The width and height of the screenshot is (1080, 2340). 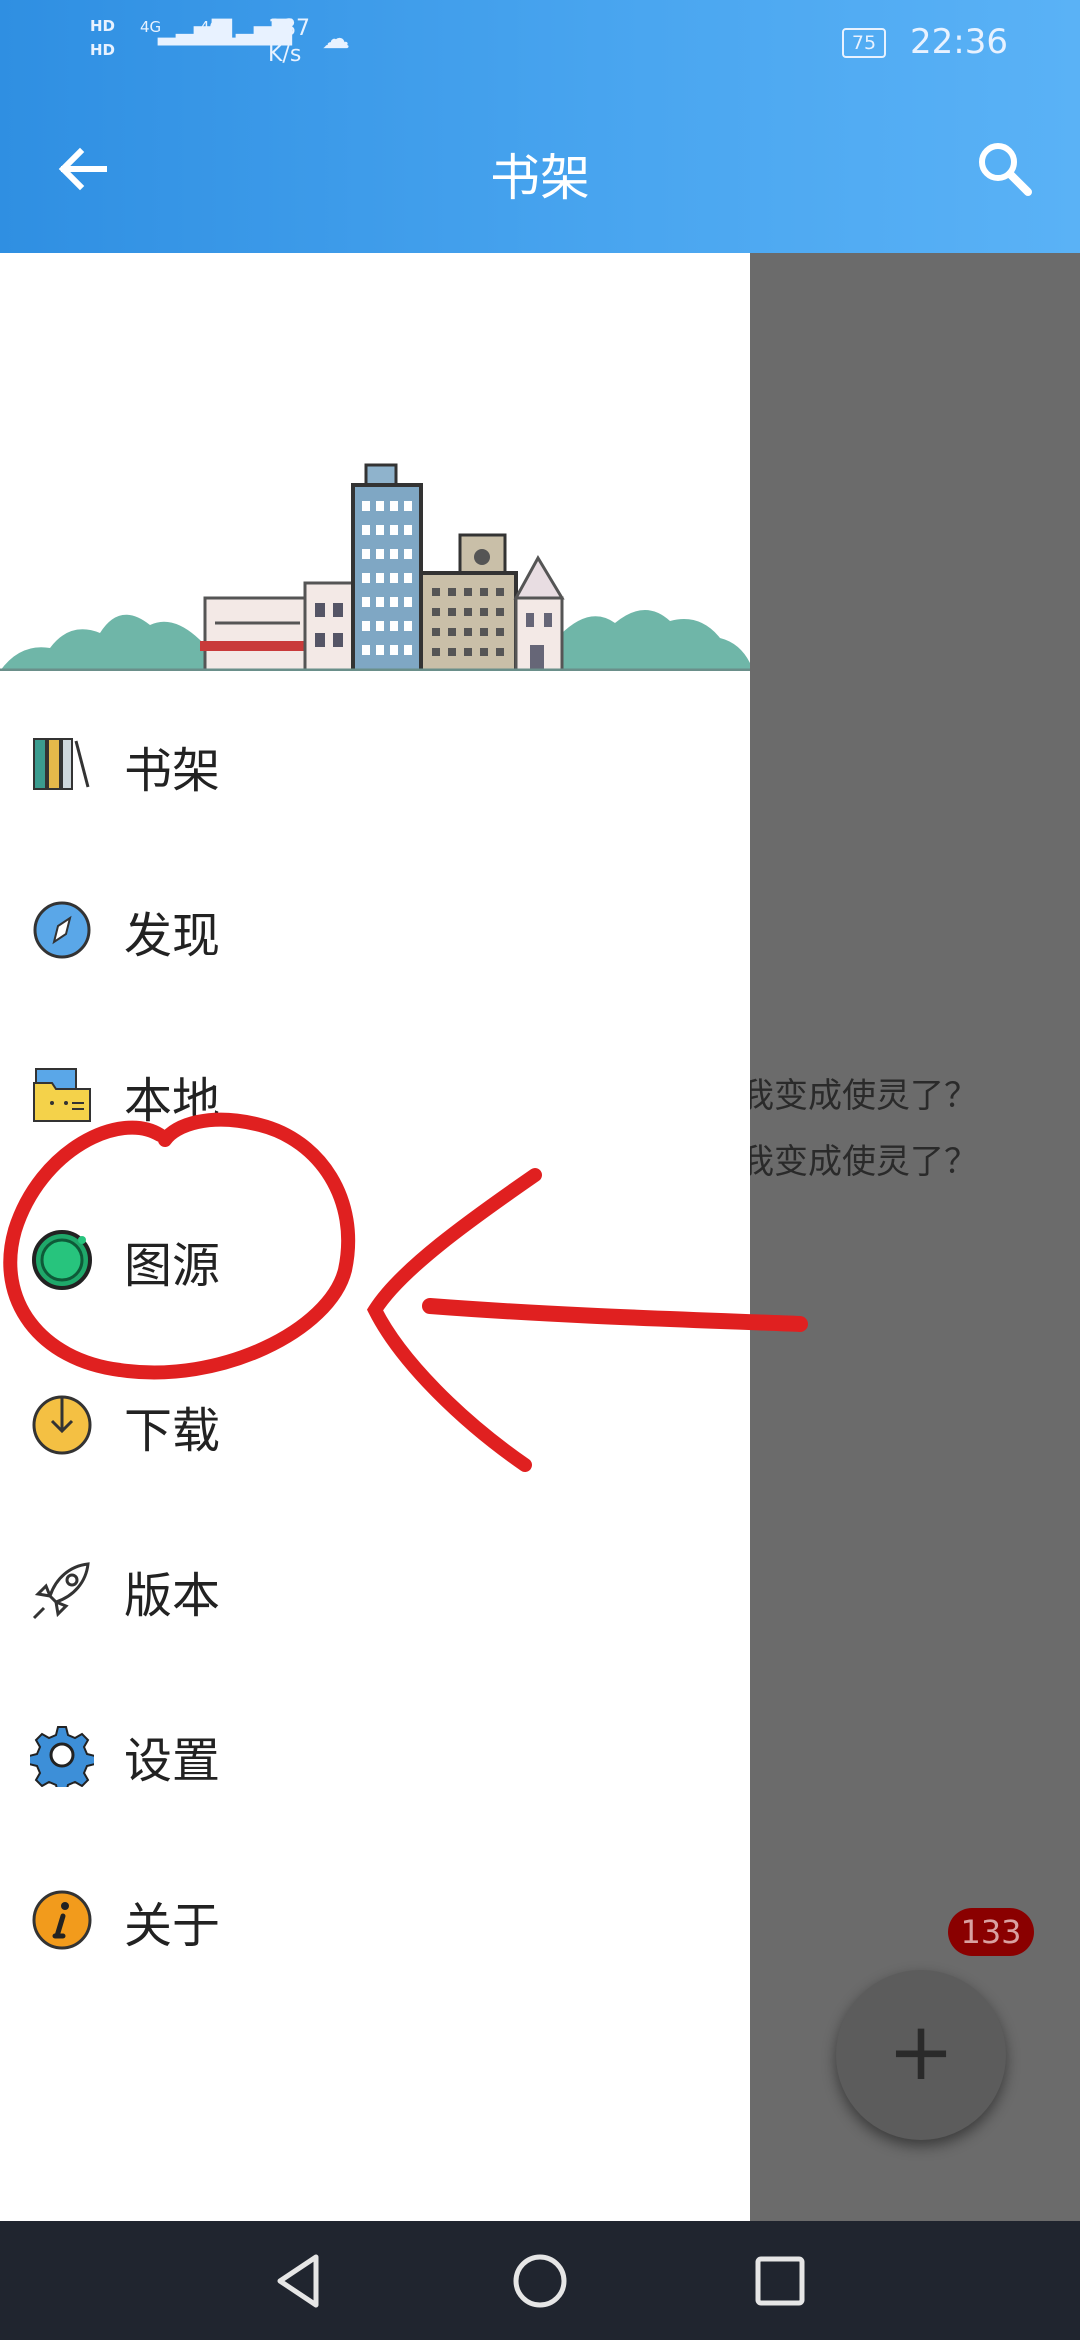 What do you see at coordinates (300, 2281) in the screenshot?
I see `nav-back-icon` at bounding box center [300, 2281].